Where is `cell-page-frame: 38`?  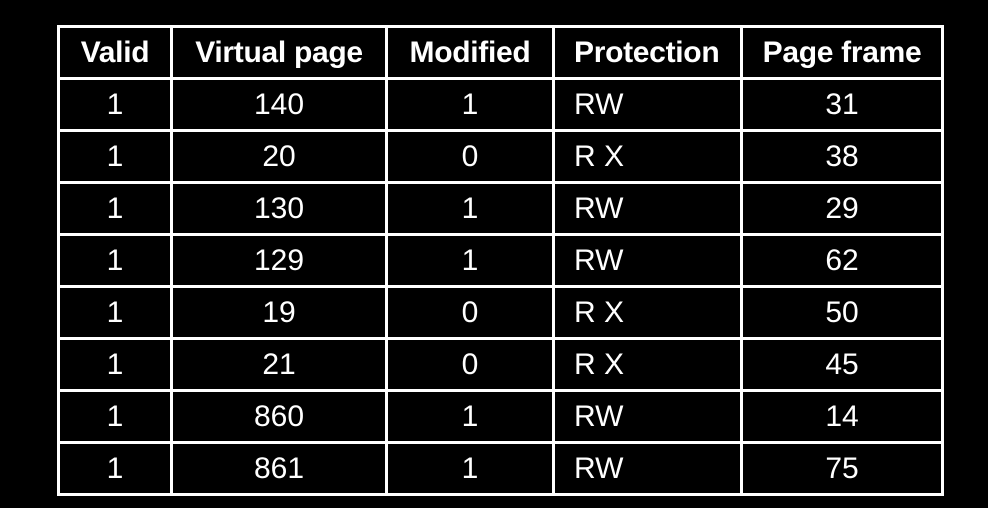
cell-page-frame: 38 is located at coordinates (842, 156).